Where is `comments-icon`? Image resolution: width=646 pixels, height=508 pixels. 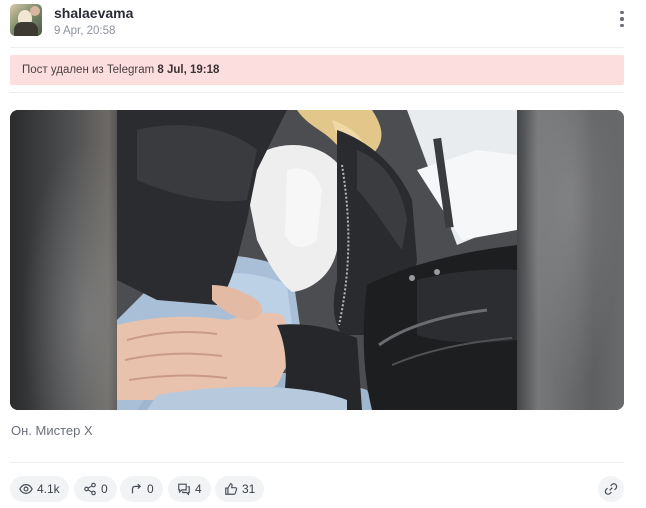 comments-icon is located at coordinates (184, 489).